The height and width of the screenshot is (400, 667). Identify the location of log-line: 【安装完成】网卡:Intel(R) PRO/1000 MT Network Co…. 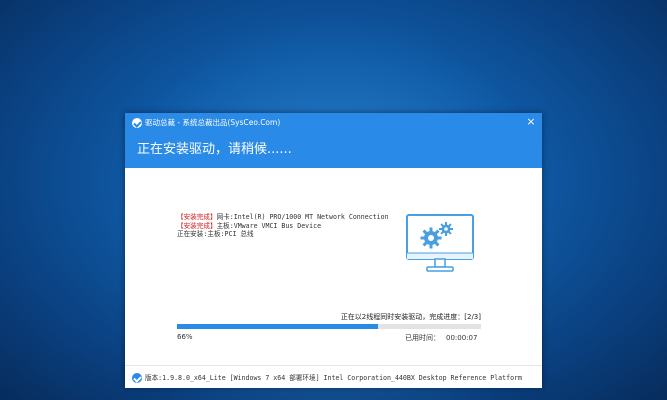
(283, 217).